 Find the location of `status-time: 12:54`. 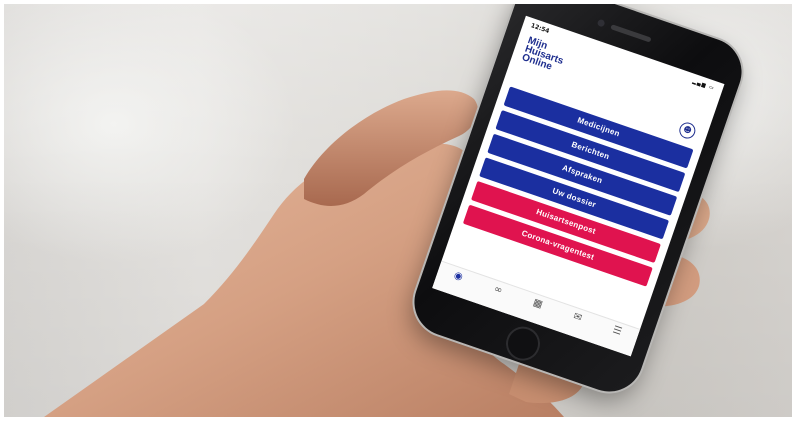

status-time: 12:54 is located at coordinates (540, 28).